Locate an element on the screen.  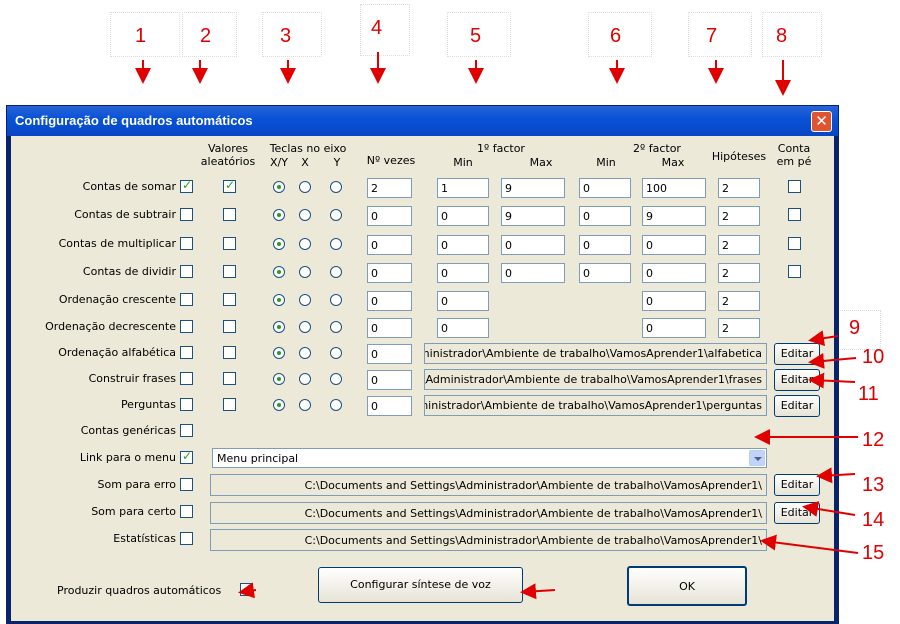
menu-link-select: Menu principal is located at coordinates (489, 458).